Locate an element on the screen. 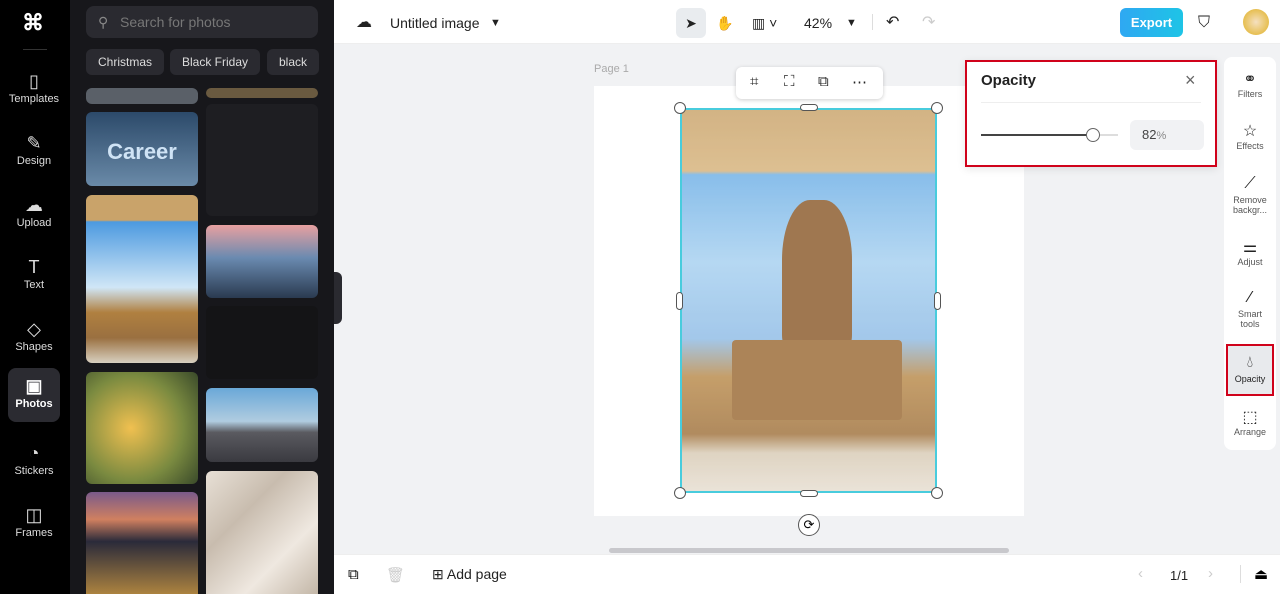 The image size is (1280, 594). layout-icon: ▥ ˅ is located at coordinates (764, 23).